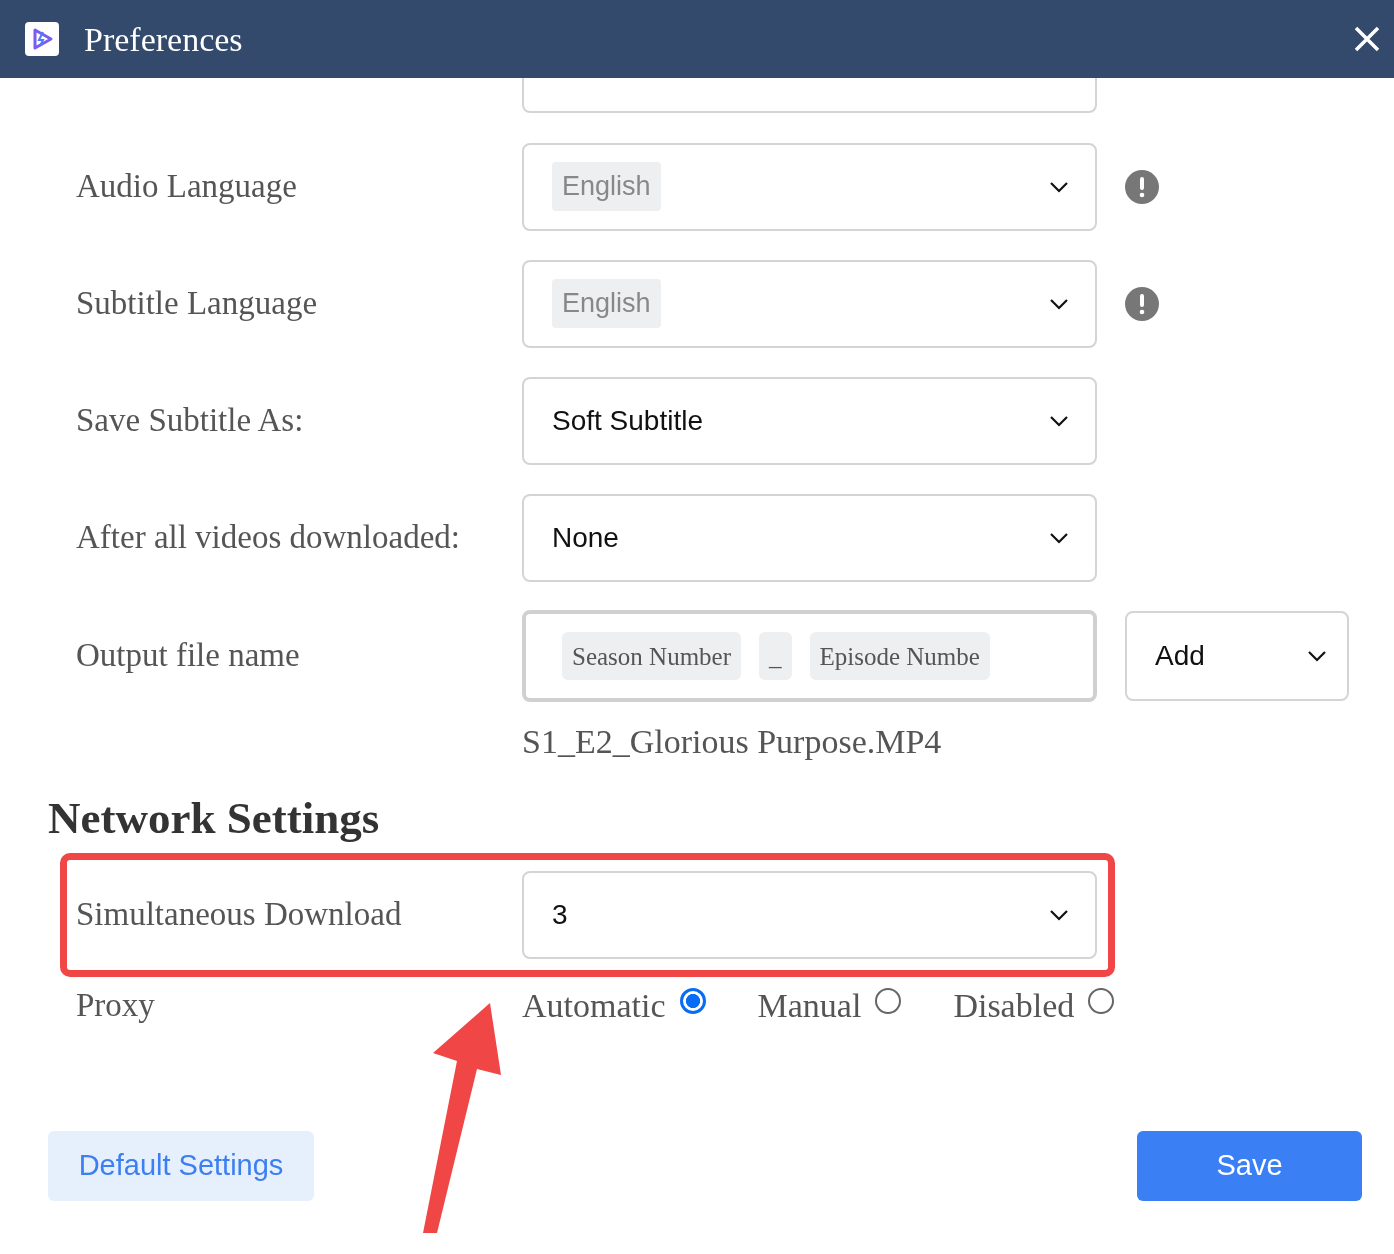 This screenshot has width=1394, height=1254. What do you see at coordinates (809, 420) in the screenshot?
I see `dropdown-field: Soft Subtitle` at bounding box center [809, 420].